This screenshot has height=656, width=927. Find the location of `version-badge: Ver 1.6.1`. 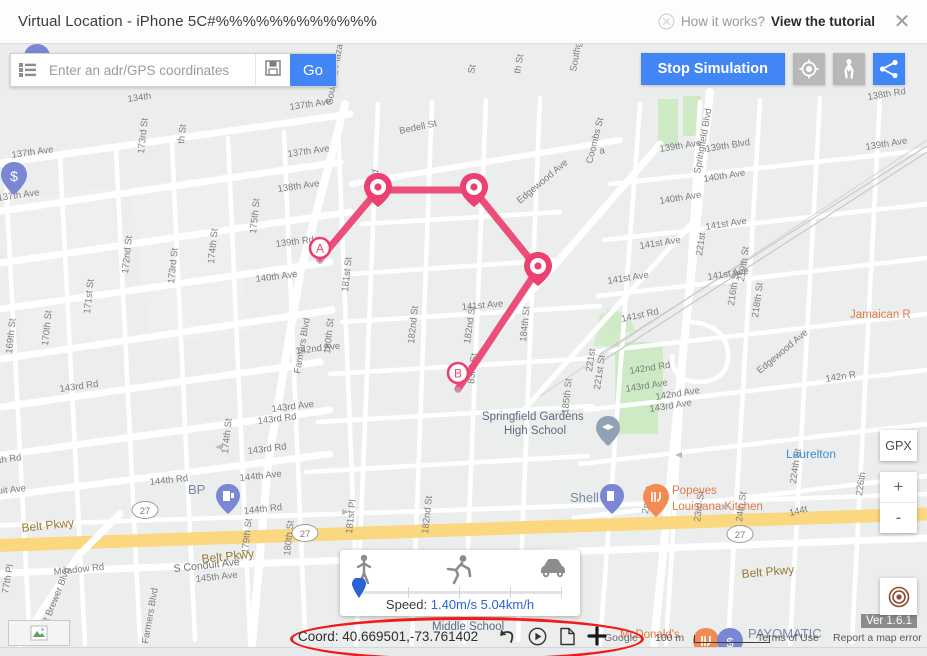

version-badge: Ver 1.6.1 is located at coordinates (888, 621).